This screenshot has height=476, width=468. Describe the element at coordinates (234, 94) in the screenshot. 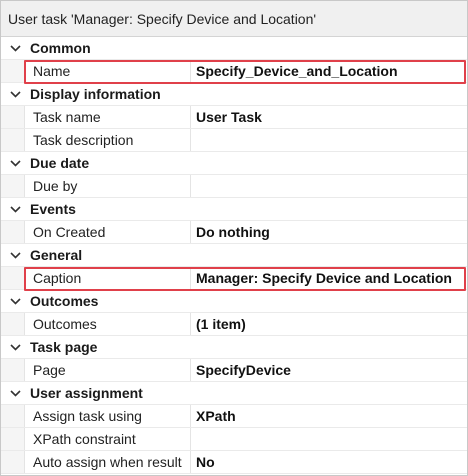

I see `category-display-information: Display information` at that location.